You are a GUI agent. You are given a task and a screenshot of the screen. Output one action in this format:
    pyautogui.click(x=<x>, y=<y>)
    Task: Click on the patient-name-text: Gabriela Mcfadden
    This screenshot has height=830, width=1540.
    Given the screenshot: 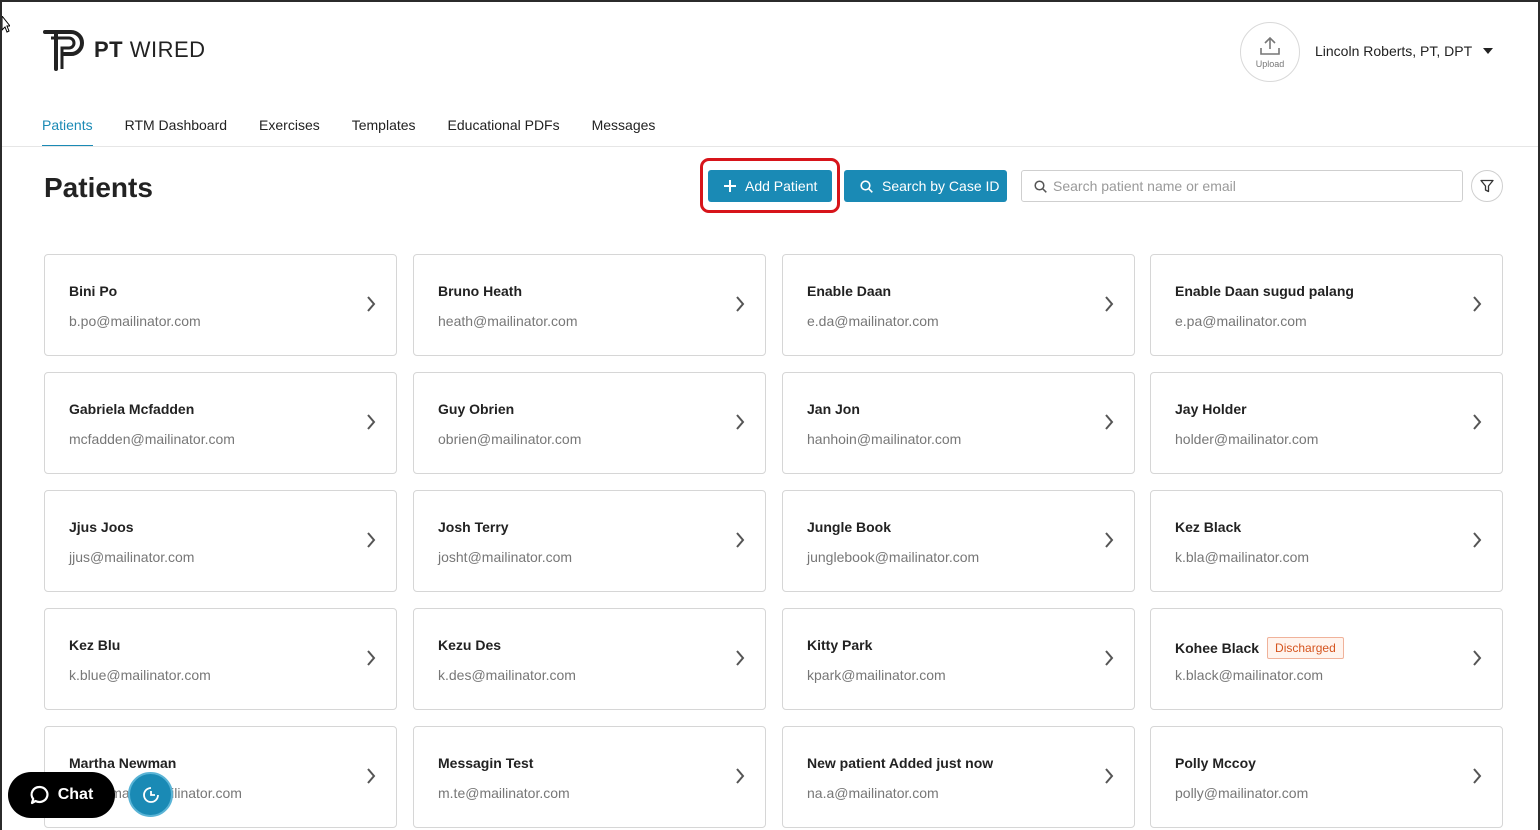 What is the action you would take?
    pyautogui.click(x=132, y=409)
    